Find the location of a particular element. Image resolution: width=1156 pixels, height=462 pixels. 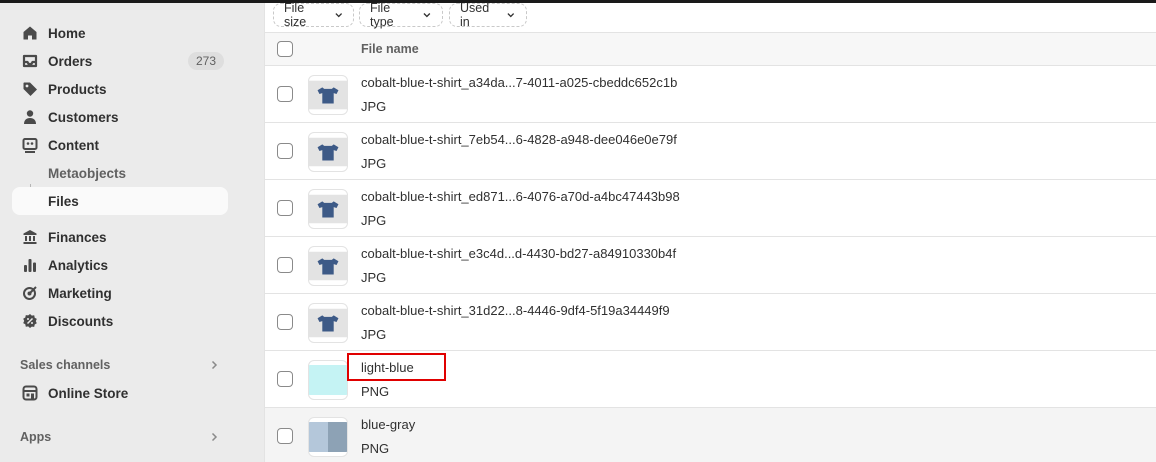

bank-icon is located at coordinates (30, 237).